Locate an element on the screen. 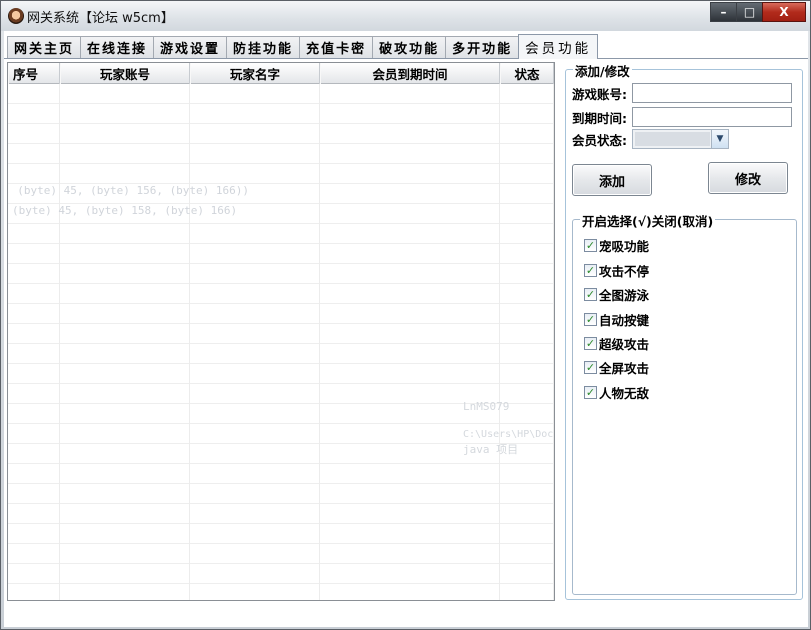  minimize-button: – is located at coordinates (723, 12).